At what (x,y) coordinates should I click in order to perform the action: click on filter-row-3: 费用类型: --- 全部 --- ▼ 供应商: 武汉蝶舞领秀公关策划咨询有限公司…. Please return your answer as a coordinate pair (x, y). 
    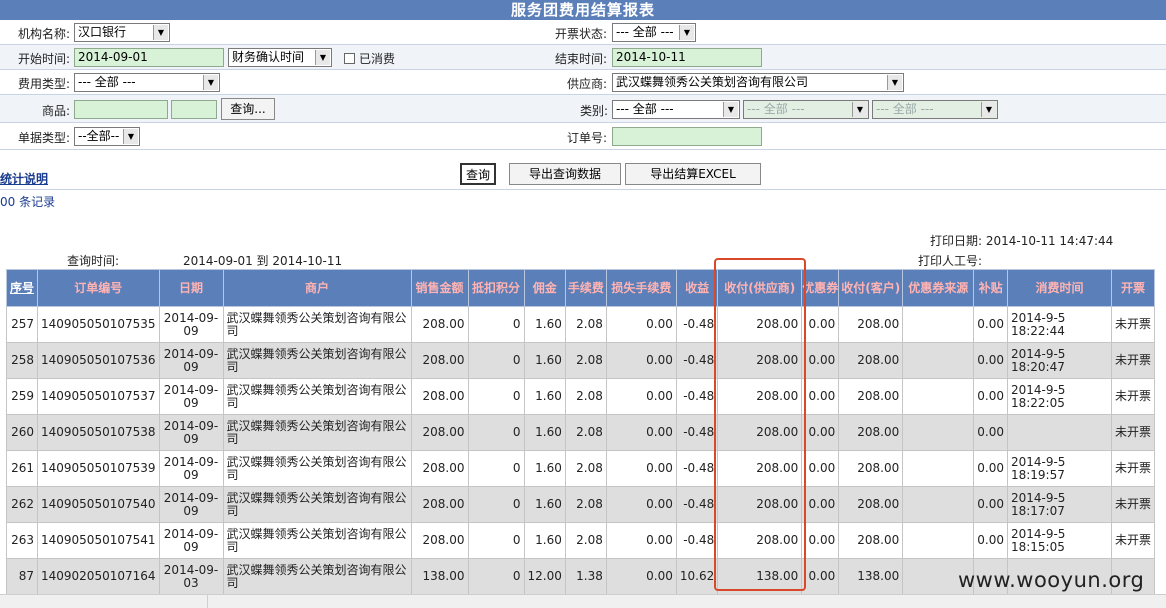
    Looking at the image, I should click on (583, 82).